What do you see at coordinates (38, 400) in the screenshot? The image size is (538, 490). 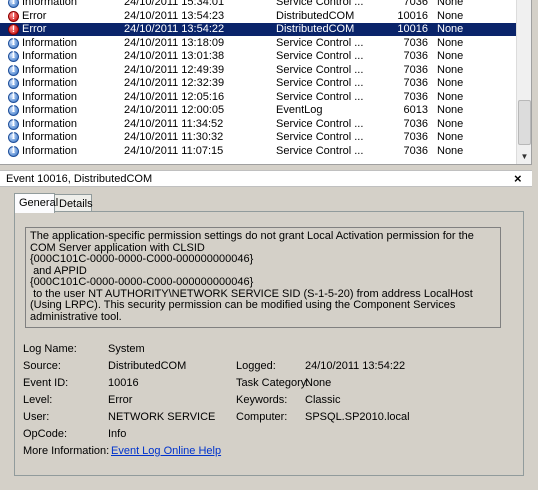 I see `level-label: Level:` at bounding box center [38, 400].